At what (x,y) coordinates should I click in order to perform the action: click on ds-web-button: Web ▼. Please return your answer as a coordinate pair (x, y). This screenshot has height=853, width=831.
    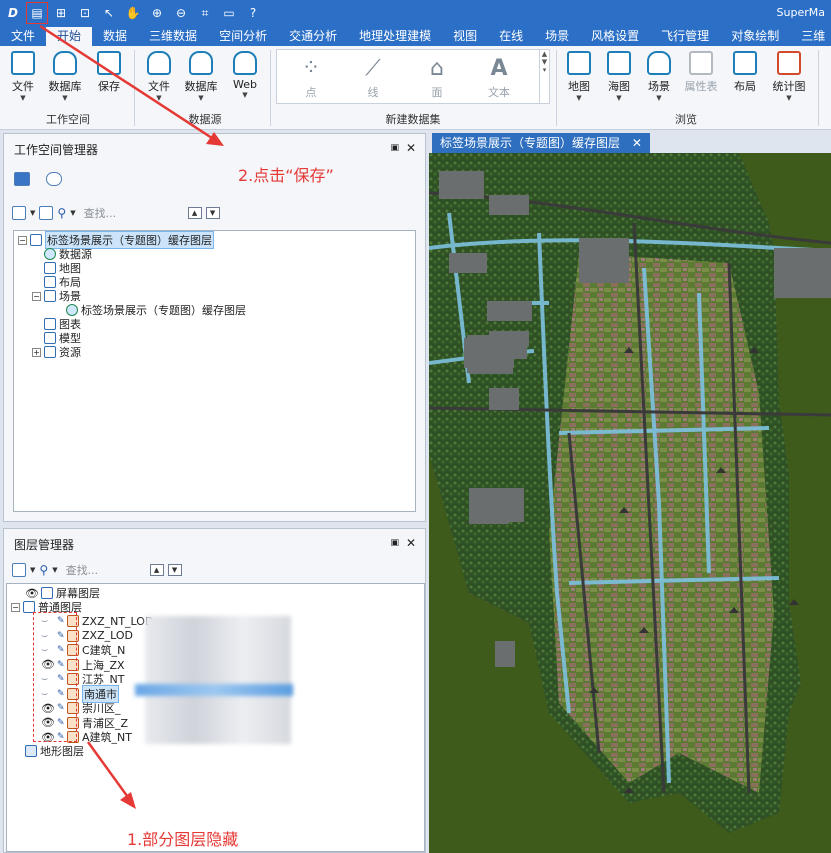
    Looking at the image, I should click on (245, 75).